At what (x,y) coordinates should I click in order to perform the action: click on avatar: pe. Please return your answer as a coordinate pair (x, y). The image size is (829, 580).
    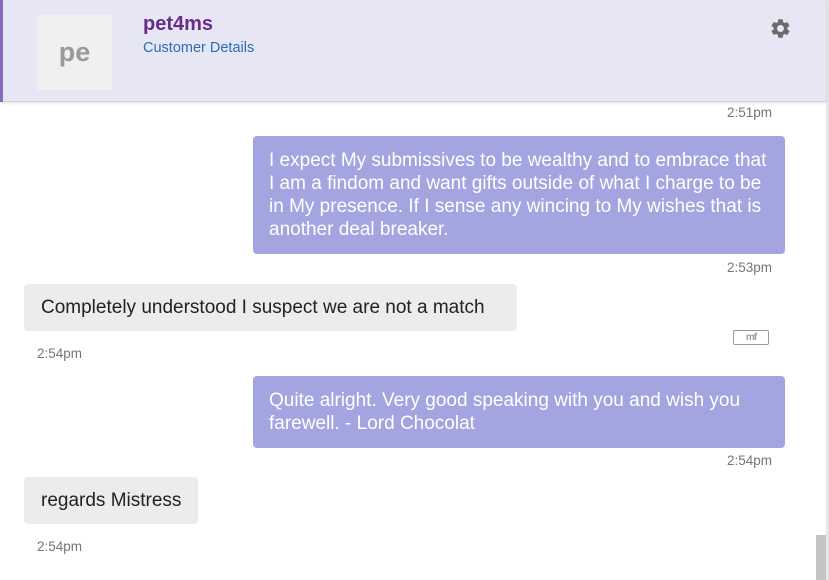
    Looking at the image, I should click on (74, 52).